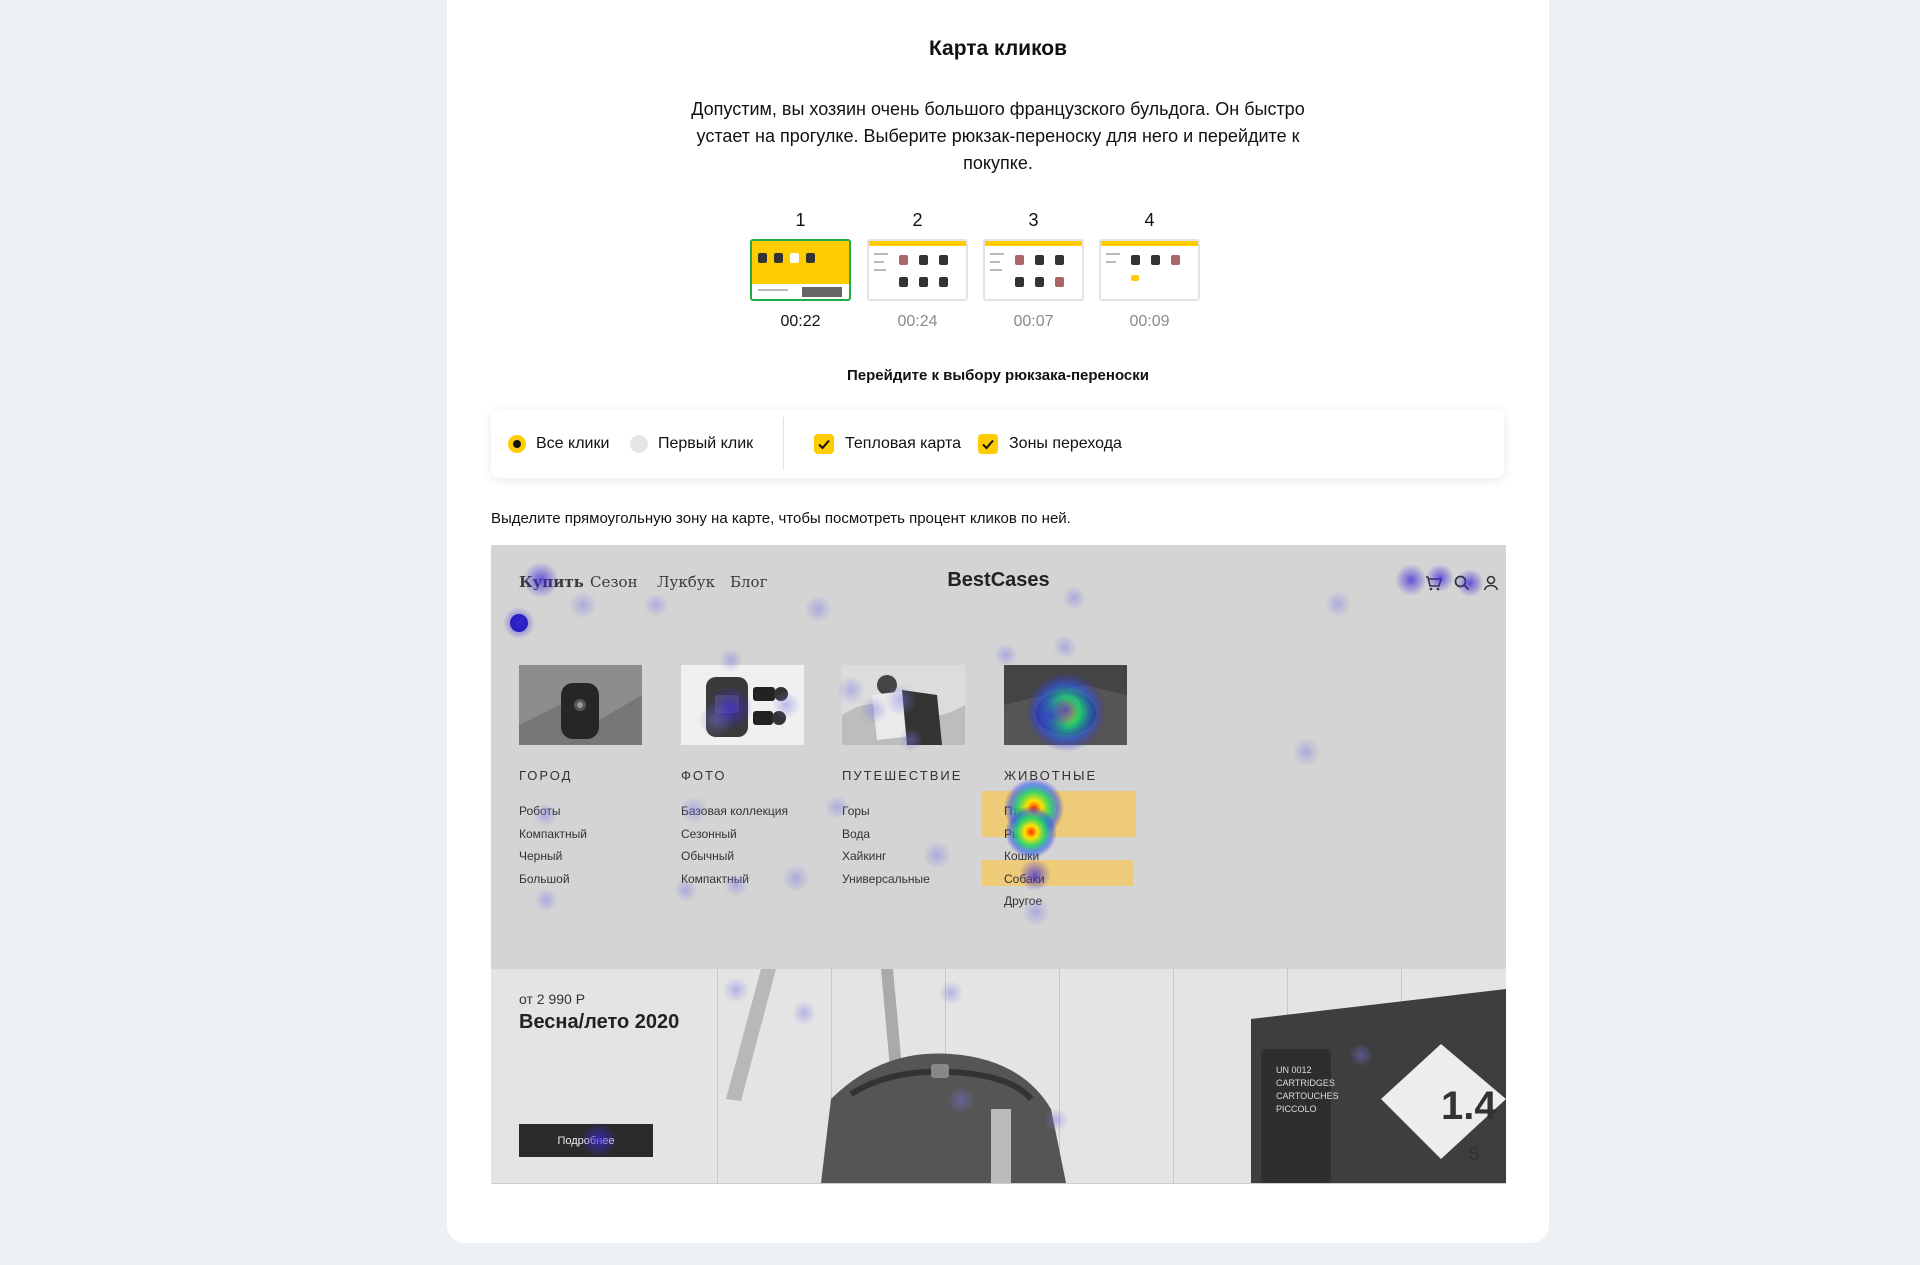 The width and height of the screenshot is (1920, 1265). Describe the element at coordinates (903, 443) in the screenshot. I see `checkbox-label: Тепловая карта` at that location.